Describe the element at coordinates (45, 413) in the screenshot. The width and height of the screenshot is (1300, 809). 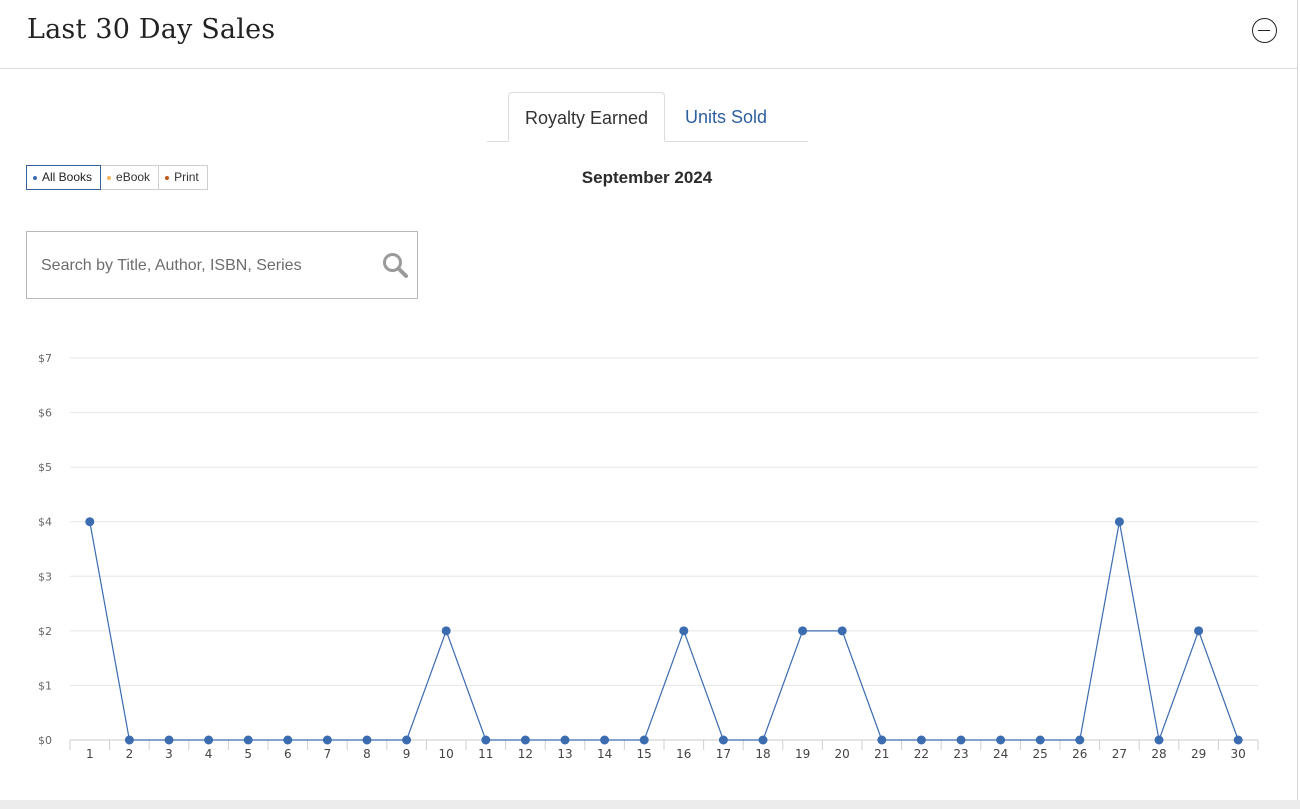
I see `y-tick-label: $6` at that location.